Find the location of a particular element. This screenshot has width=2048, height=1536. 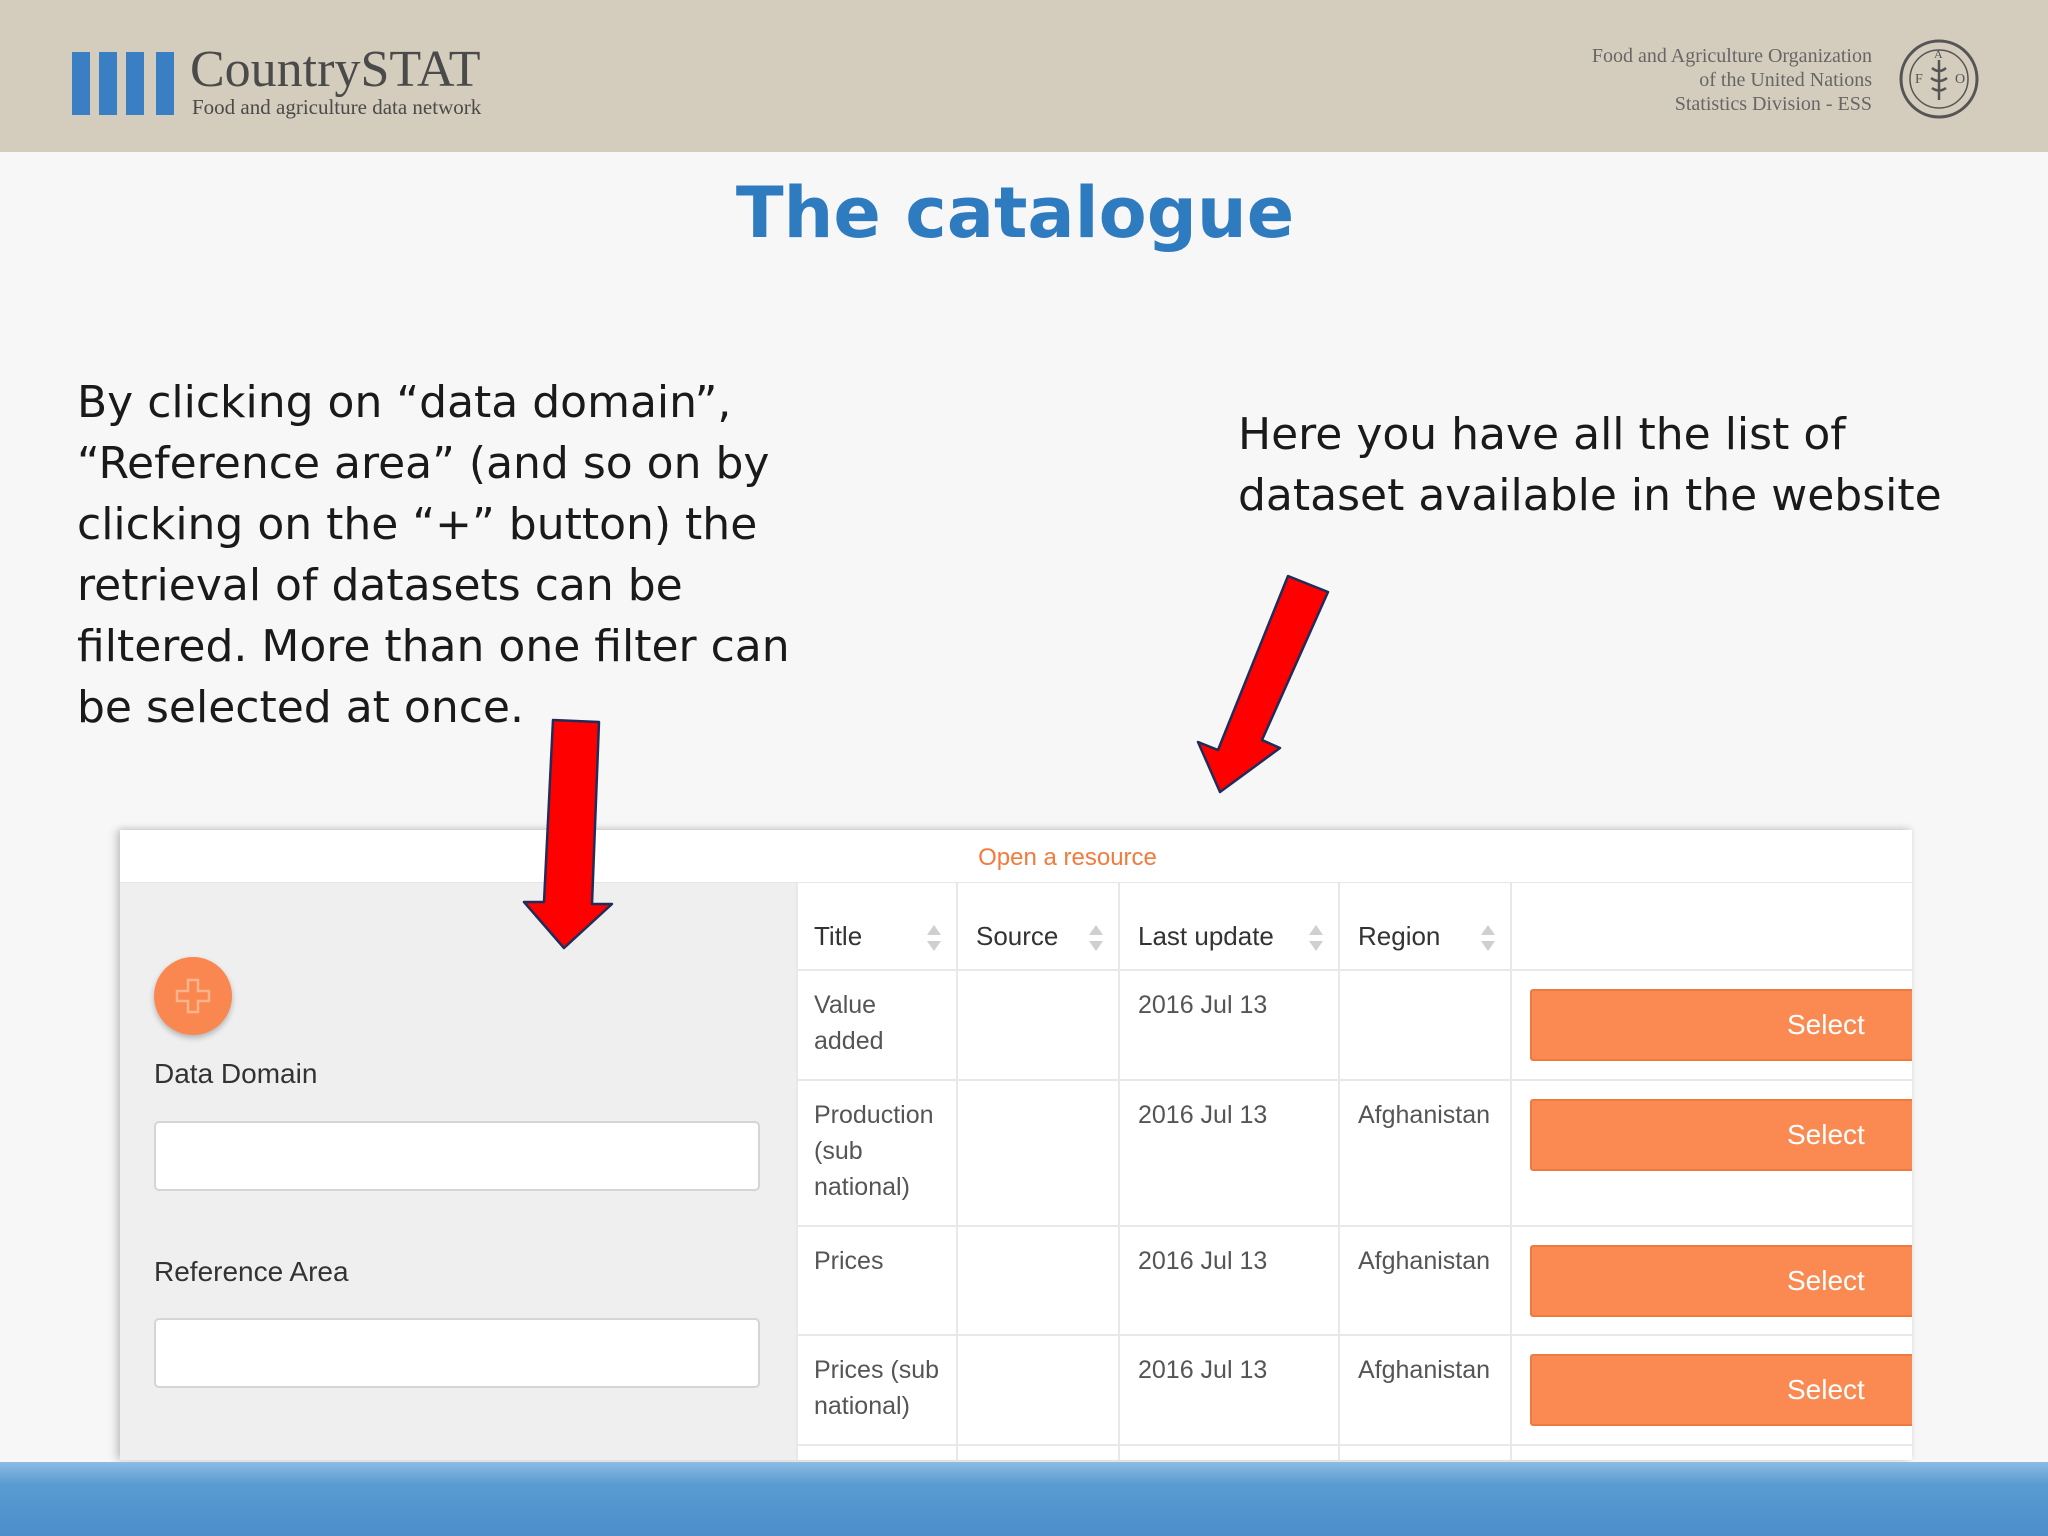

reference-area-input is located at coordinates (457, 1353).